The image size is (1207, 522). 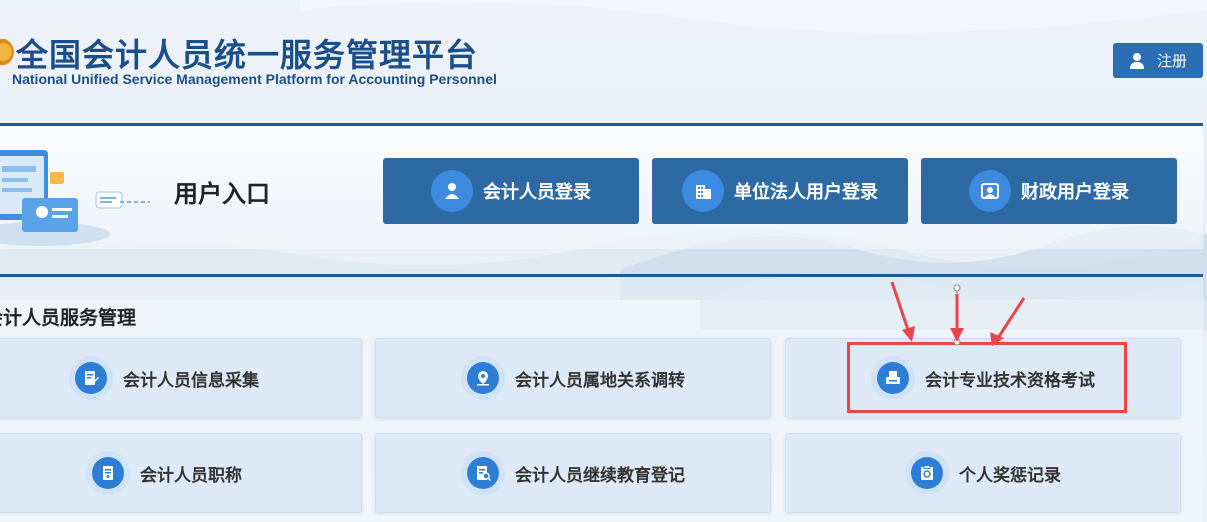 What do you see at coordinates (91, 378) in the screenshot?
I see `edit-document-icon` at bounding box center [91, 378].